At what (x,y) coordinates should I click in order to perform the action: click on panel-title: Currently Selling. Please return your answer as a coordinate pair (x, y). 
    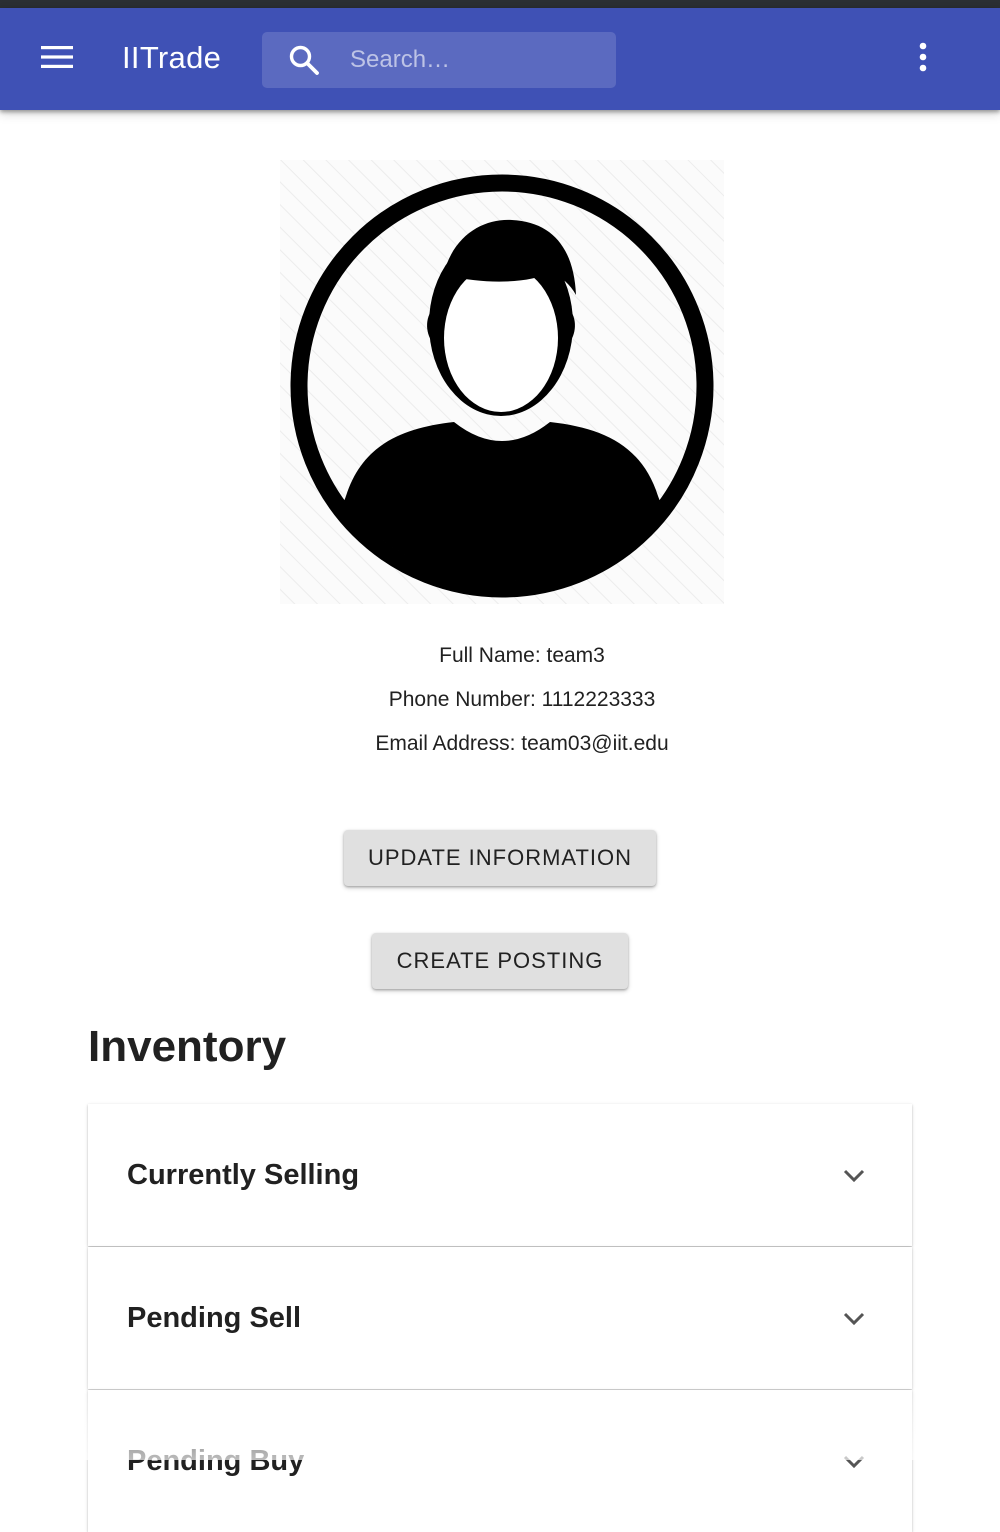
    Looking at the image, I should click on (243, 1175).